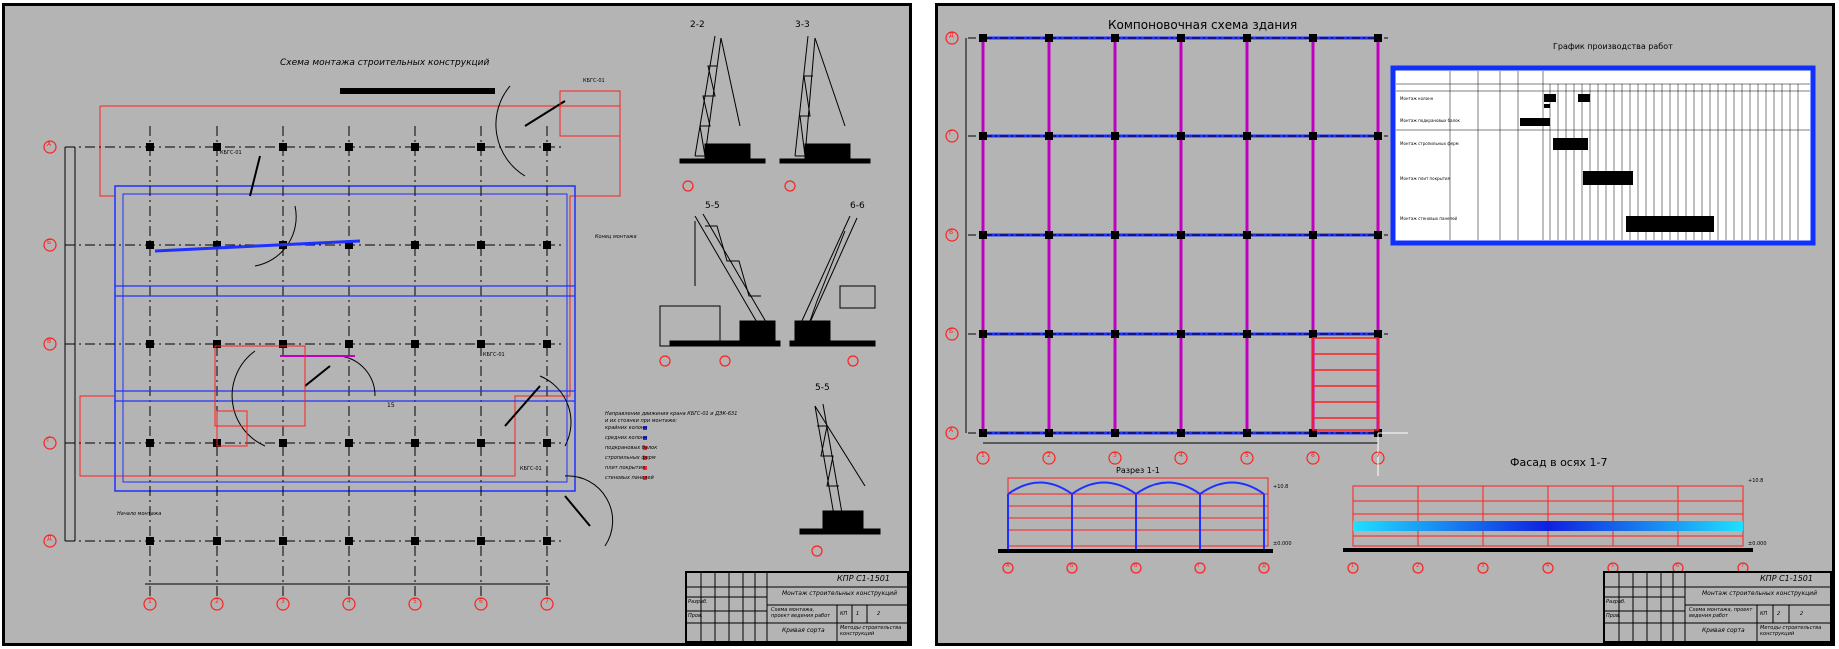 This screenshot has height=649, width=1839. I want to click on legend-item: средних колонн, so click(626, 438).